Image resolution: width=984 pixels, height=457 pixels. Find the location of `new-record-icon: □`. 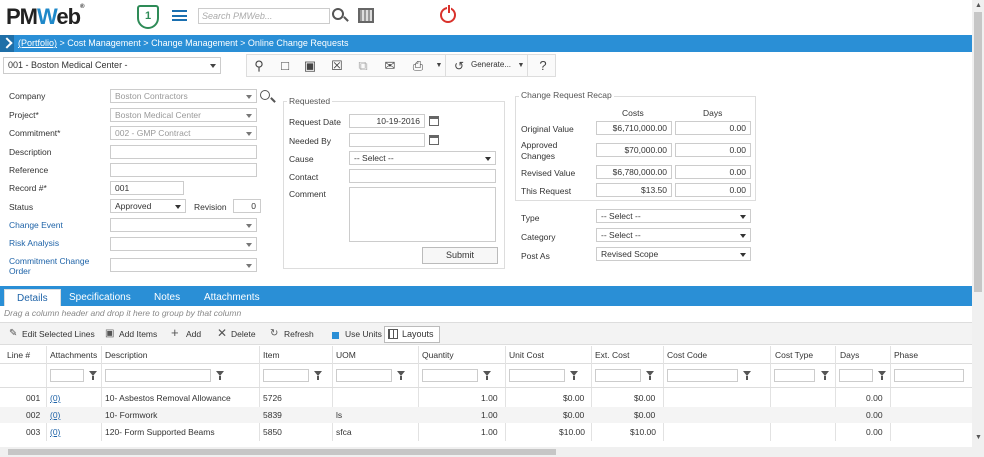

new-record-icon: □ is located at coordinates (285, 66).